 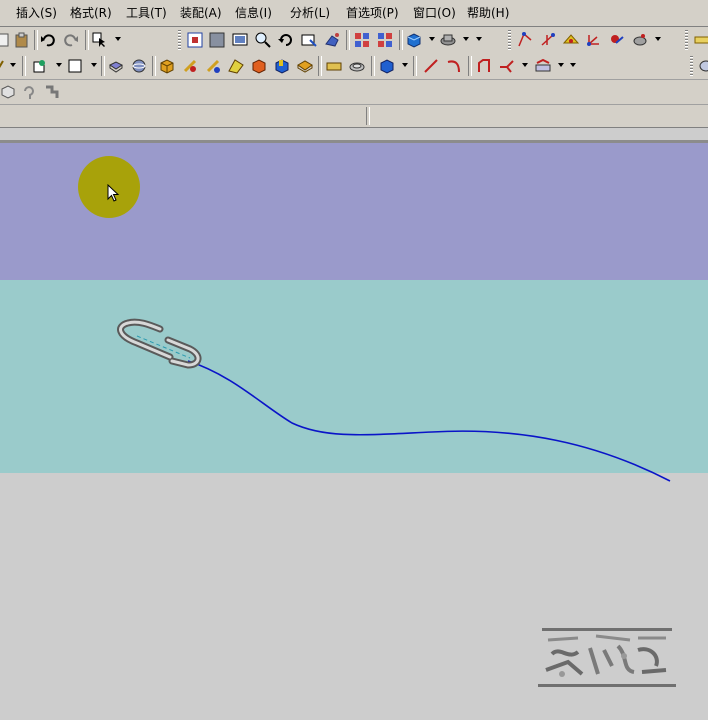 What do you see at coordinates (354, 116) in the screenshot?
I see `cue-line` at bounding box center [354, 116].